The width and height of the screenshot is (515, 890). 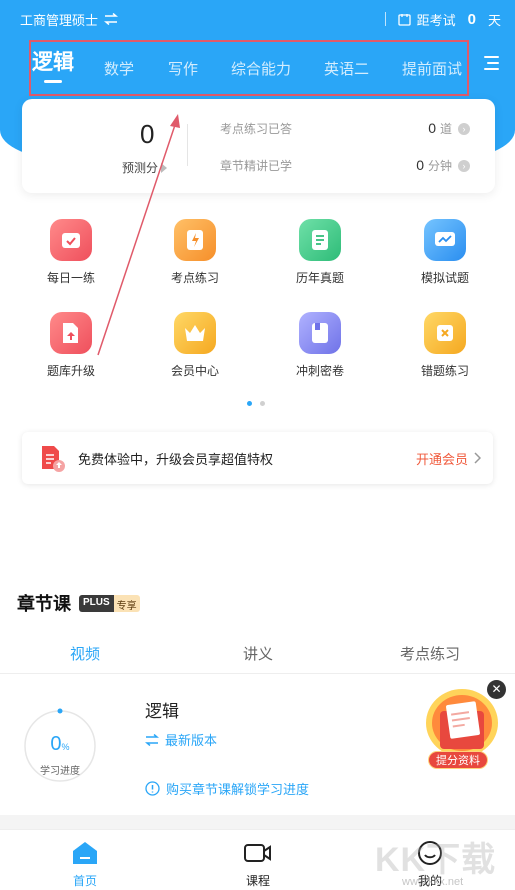 I want to click on stats-card: 0 预测分 考点练习已答 0 道 › 章节精讲已学 0 分钟 ›, so click(x=258, y=146).